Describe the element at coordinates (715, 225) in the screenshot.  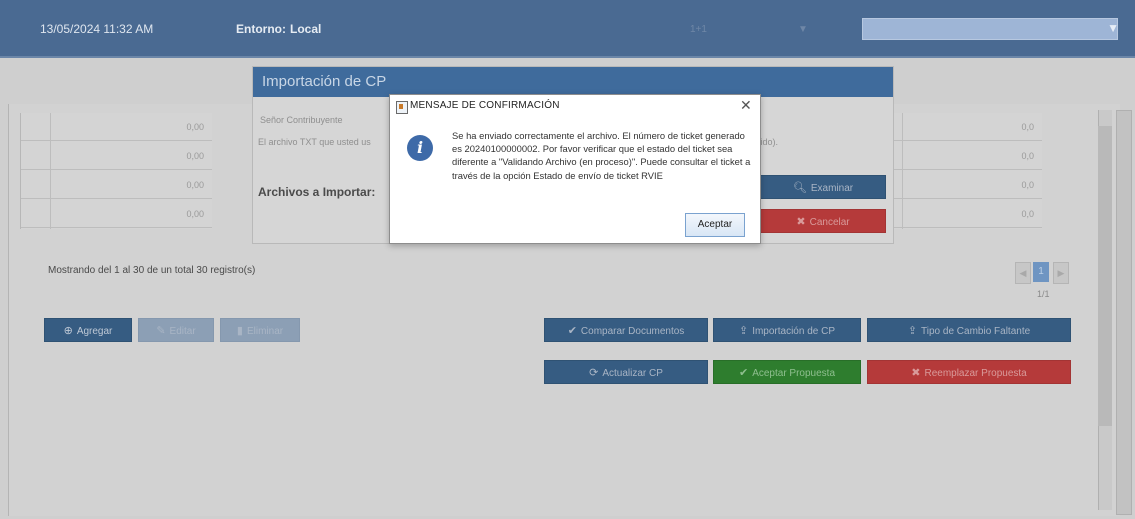
I see `ok-button: Aceptar` at that location.